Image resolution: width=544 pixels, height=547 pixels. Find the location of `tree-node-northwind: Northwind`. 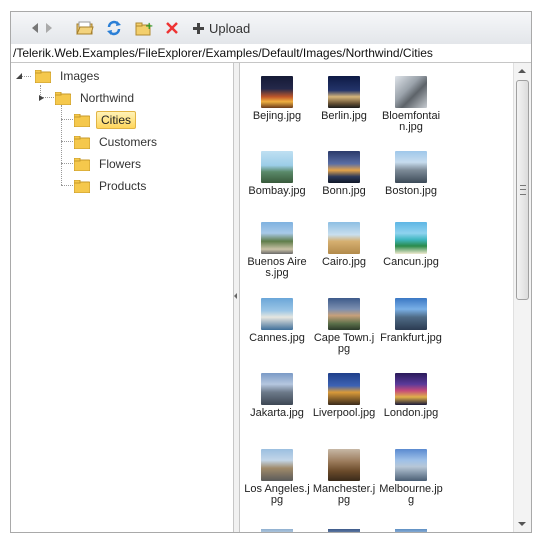

tree-node-northwind: Northwind is located at coordinates (87, 98).